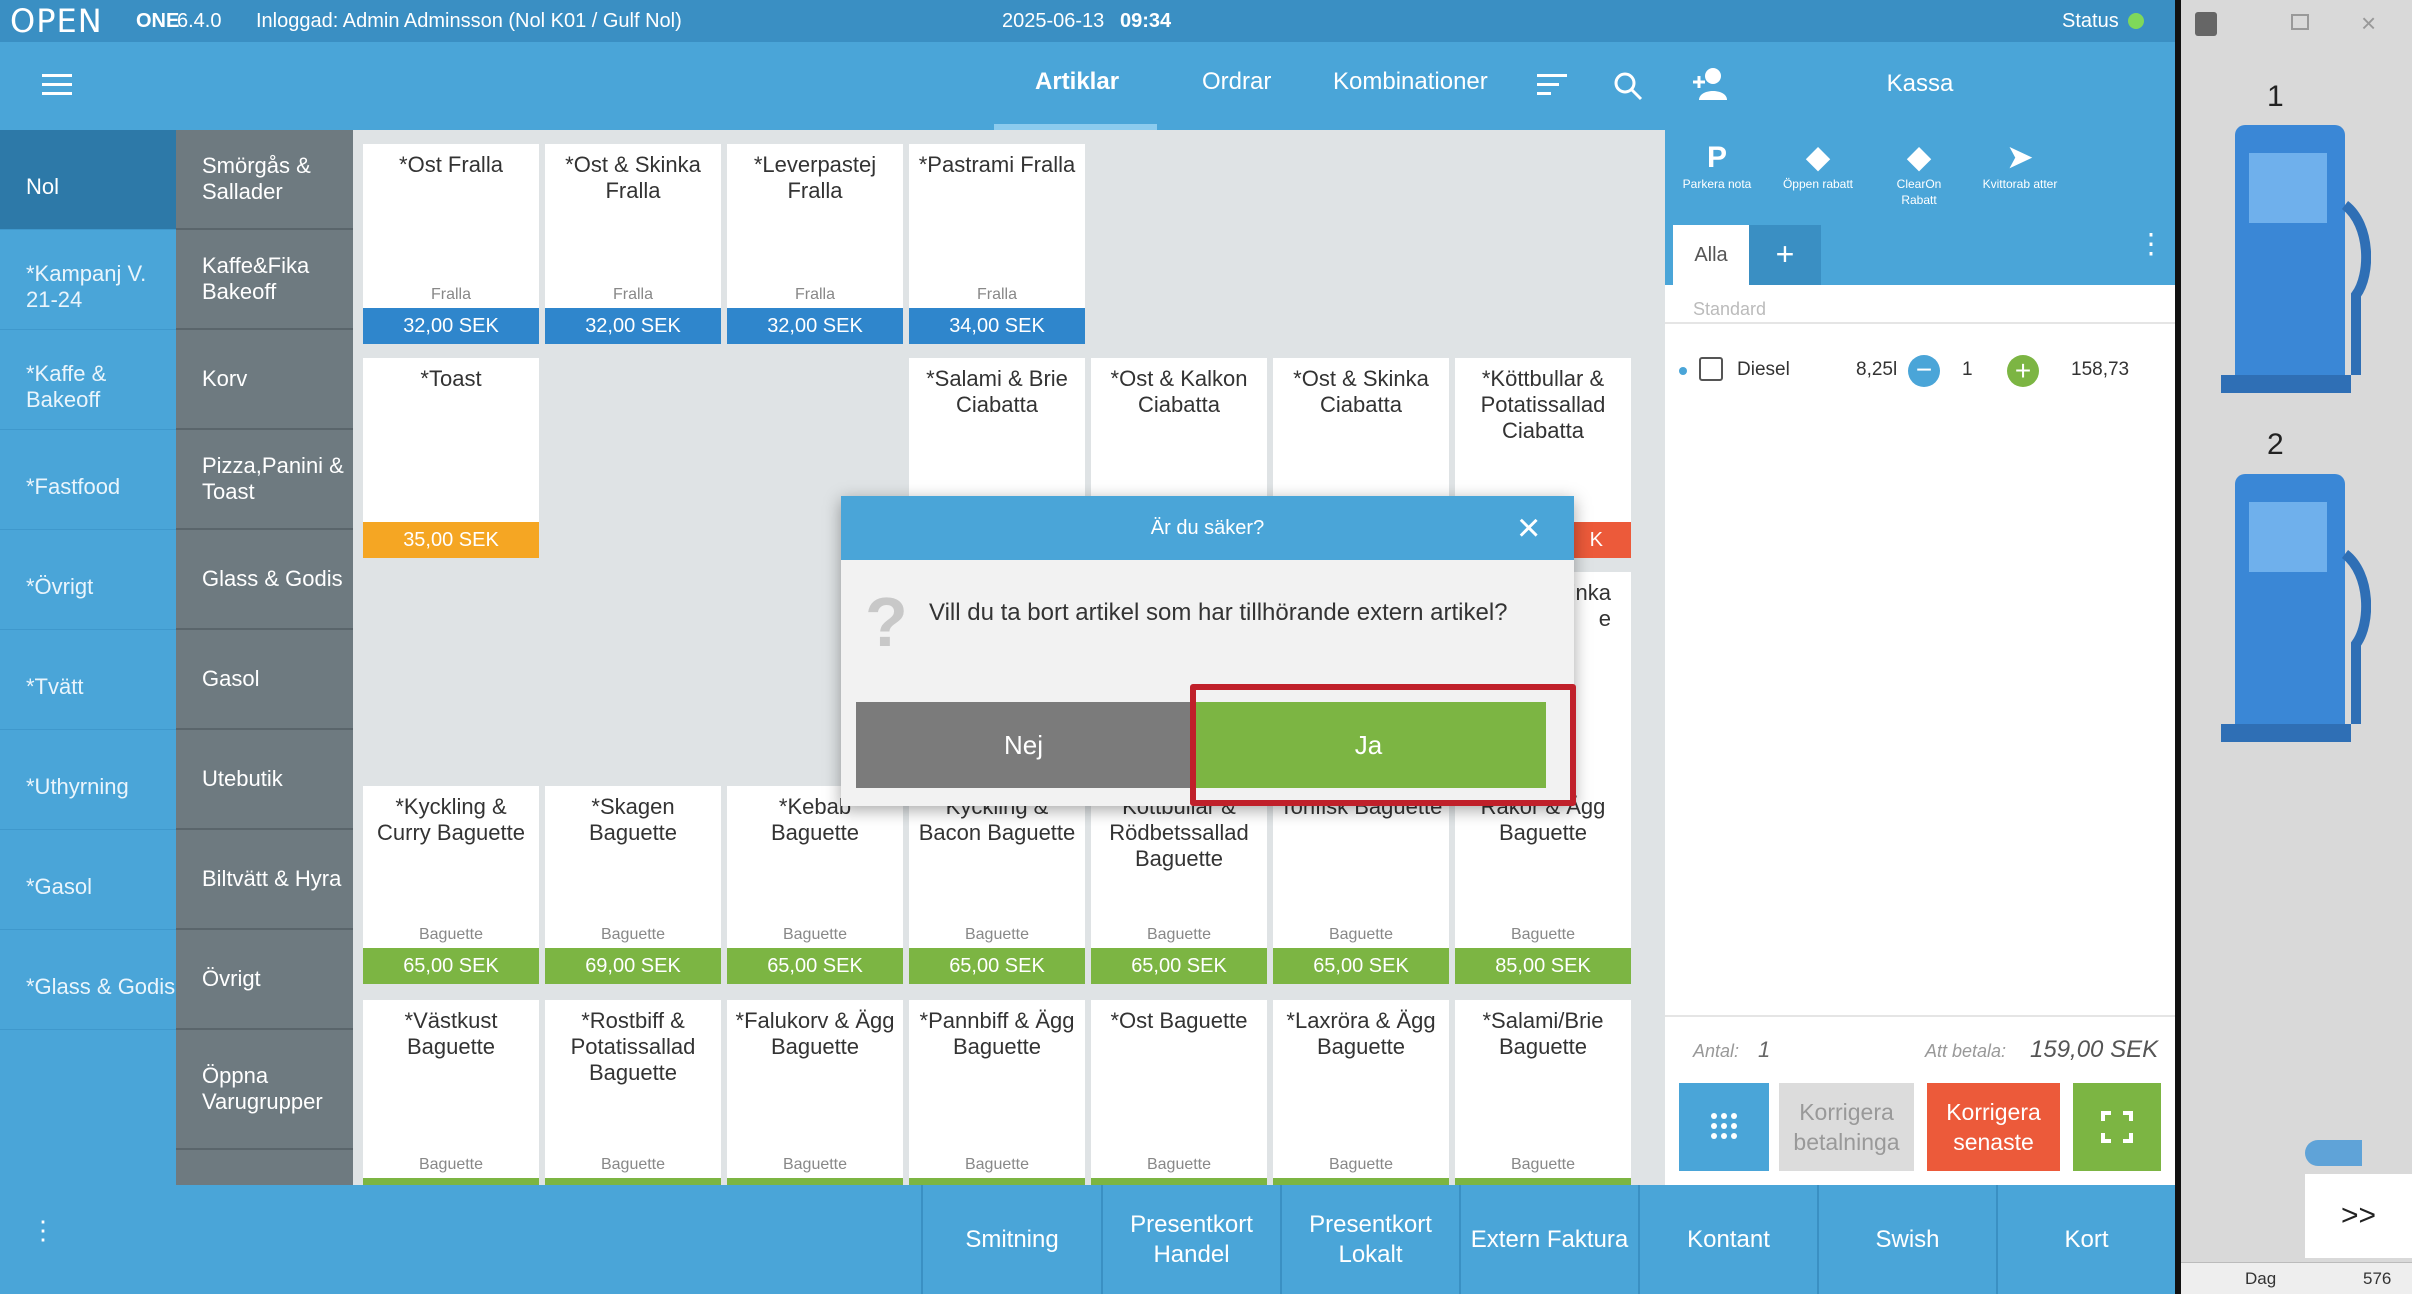 The image size is (2412, 1294). What do you see at coordinates (997, 244) in the screenshot?
I see `product-tile: *Pastrami Fralla Fralla 34,00 SEK` at bounding box center [997, 244].